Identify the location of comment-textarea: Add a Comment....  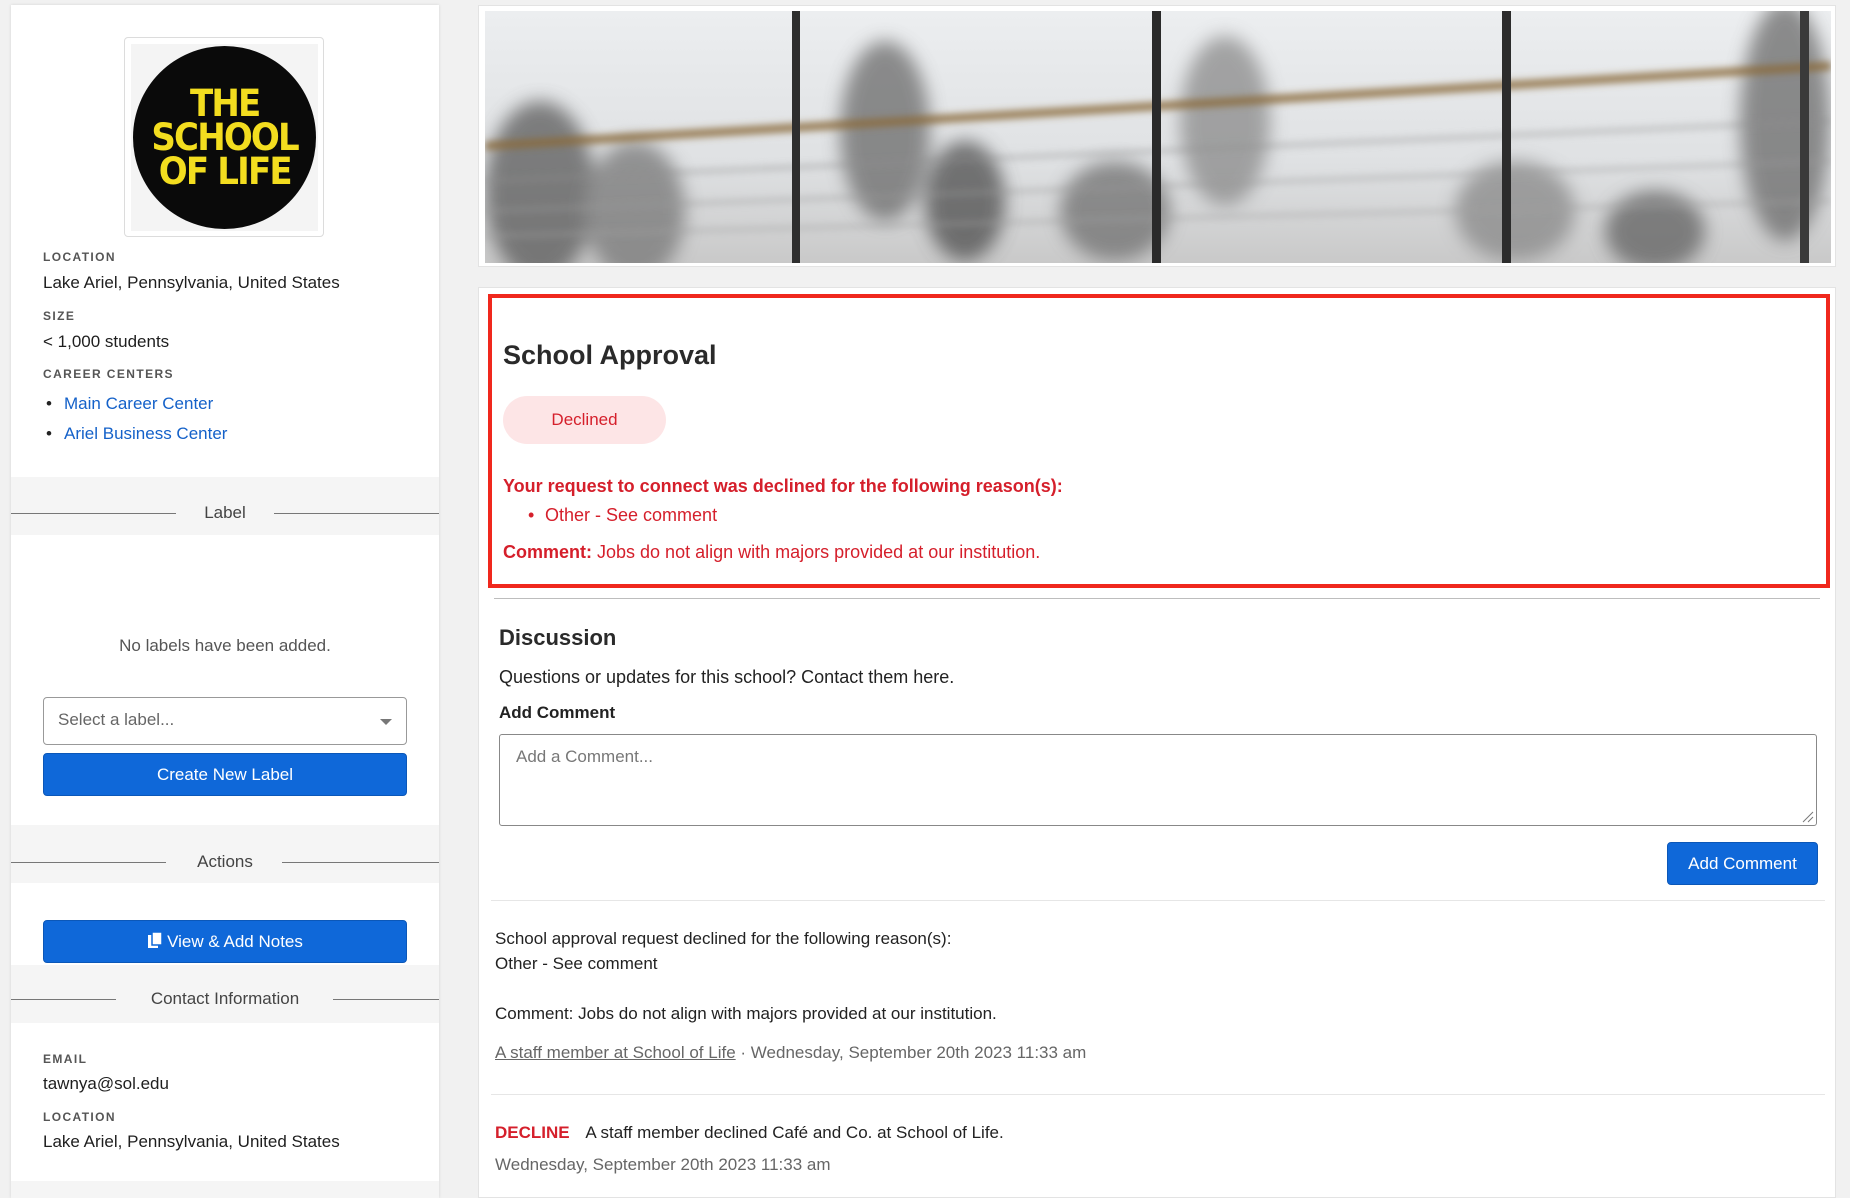
(1158, 780).